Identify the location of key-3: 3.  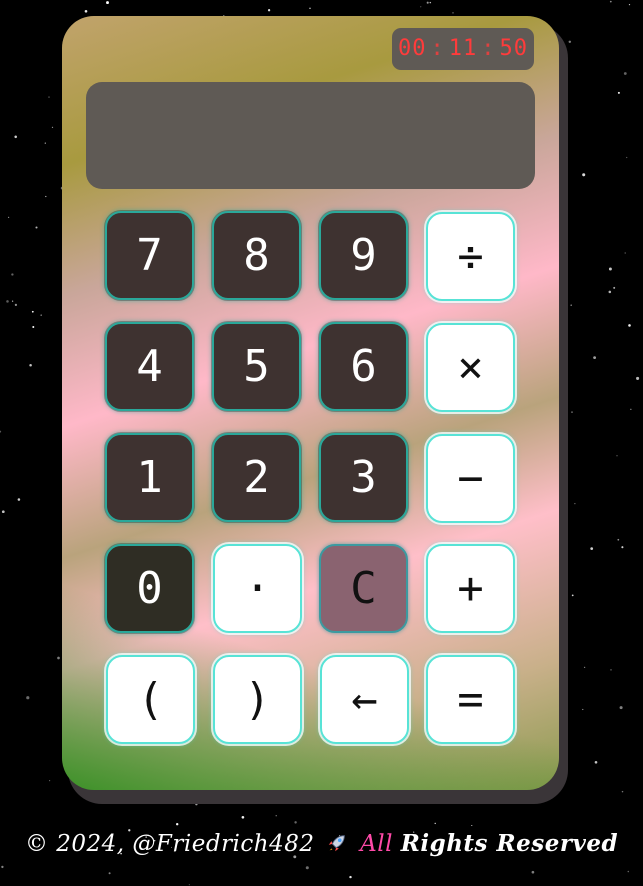
(363, 477).